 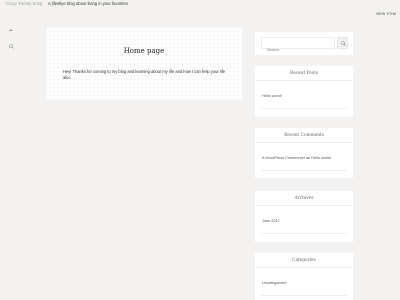 I want to click on categories-widget: Categories Uncategorized, so click(x=304, y=276).